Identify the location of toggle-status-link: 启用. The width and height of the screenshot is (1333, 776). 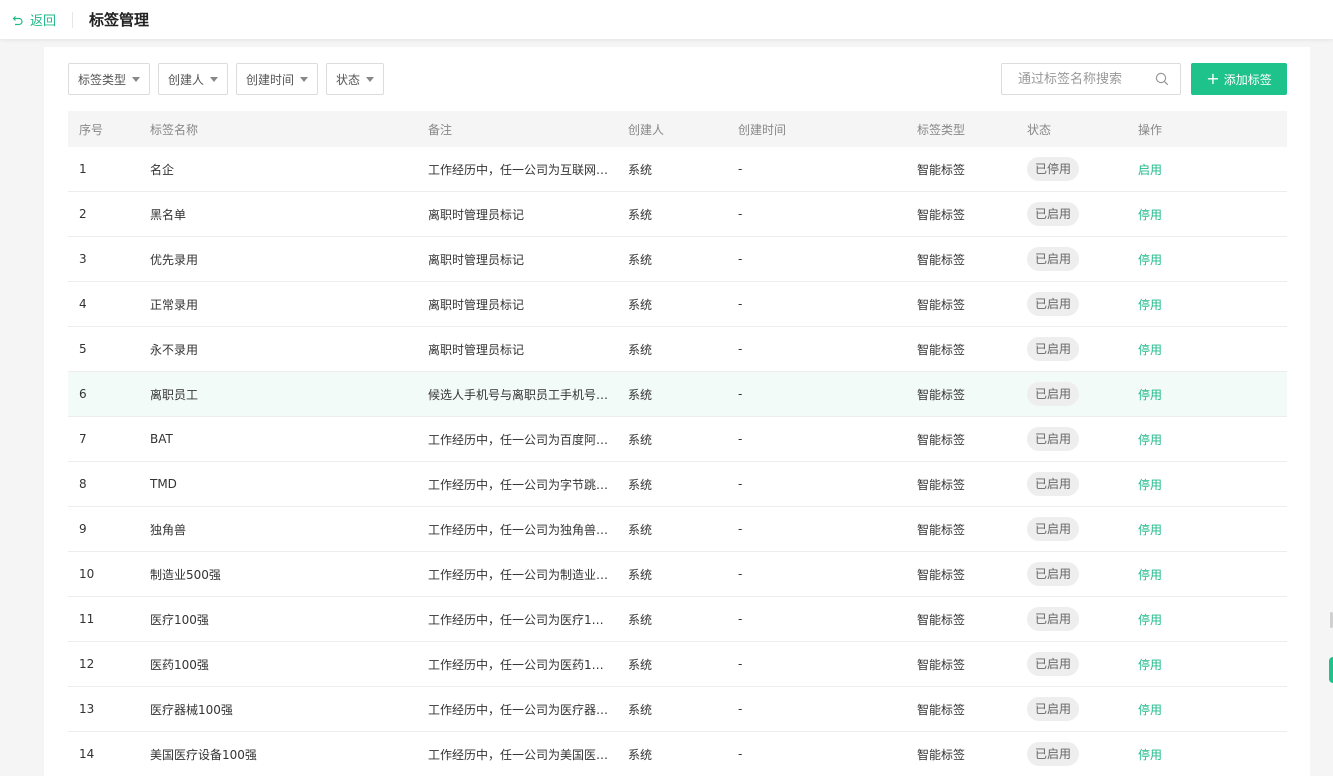
(1150, 170).